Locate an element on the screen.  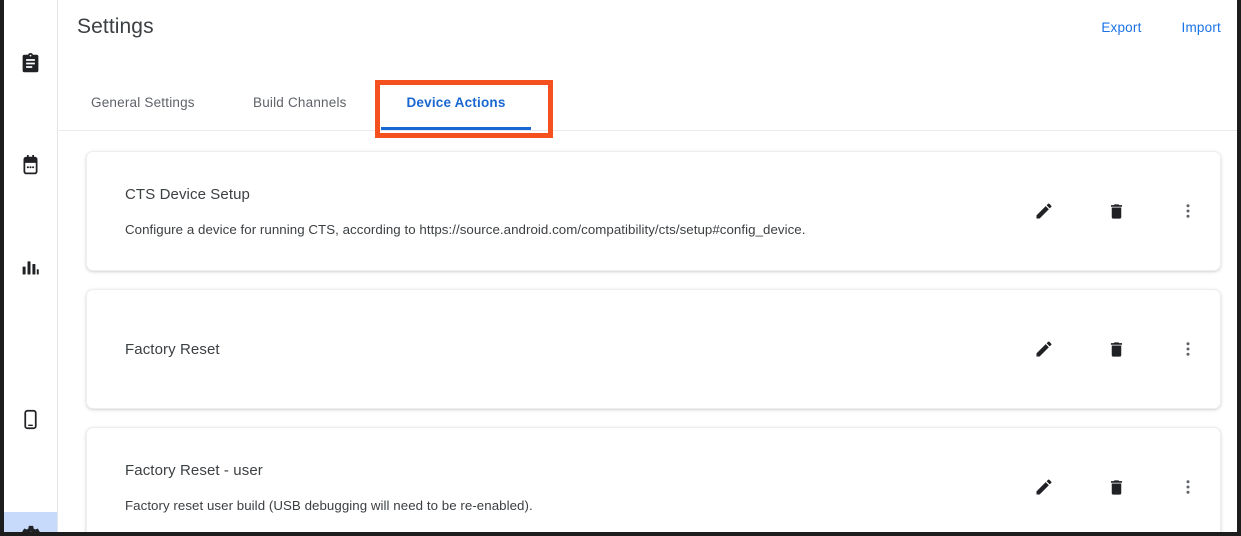
tab-build-channels: Build Channels is located at coordinates (300, 102).